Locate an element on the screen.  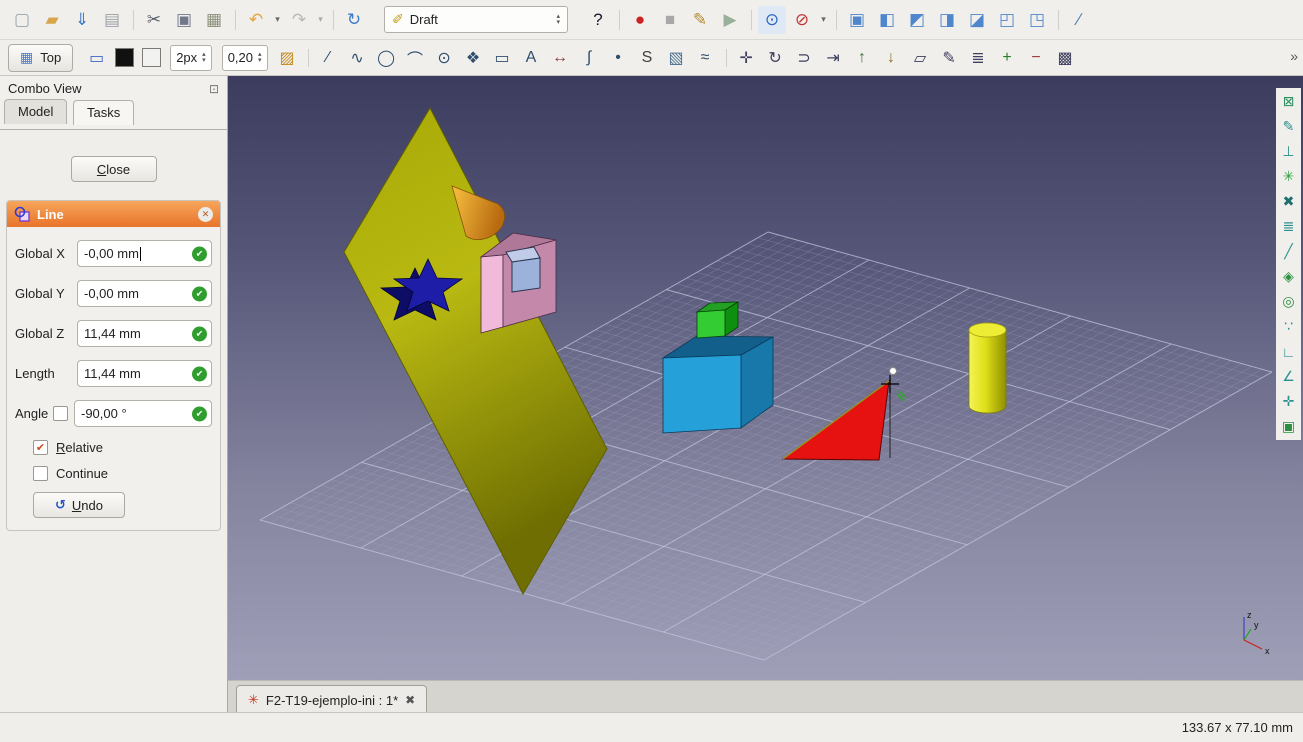
draft-offset-icon: ⊃ is located at coordinates (804, 58).